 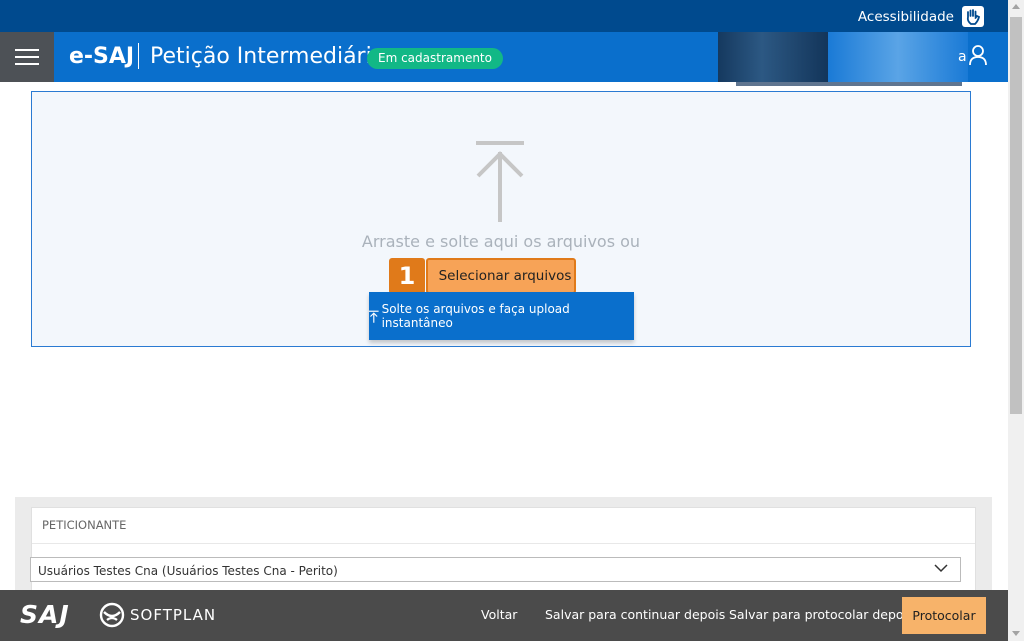 What do you see at coordinates (773, 57) in the screenshot?
I see `court-logo-redacted` at bounding box center [773, 57].